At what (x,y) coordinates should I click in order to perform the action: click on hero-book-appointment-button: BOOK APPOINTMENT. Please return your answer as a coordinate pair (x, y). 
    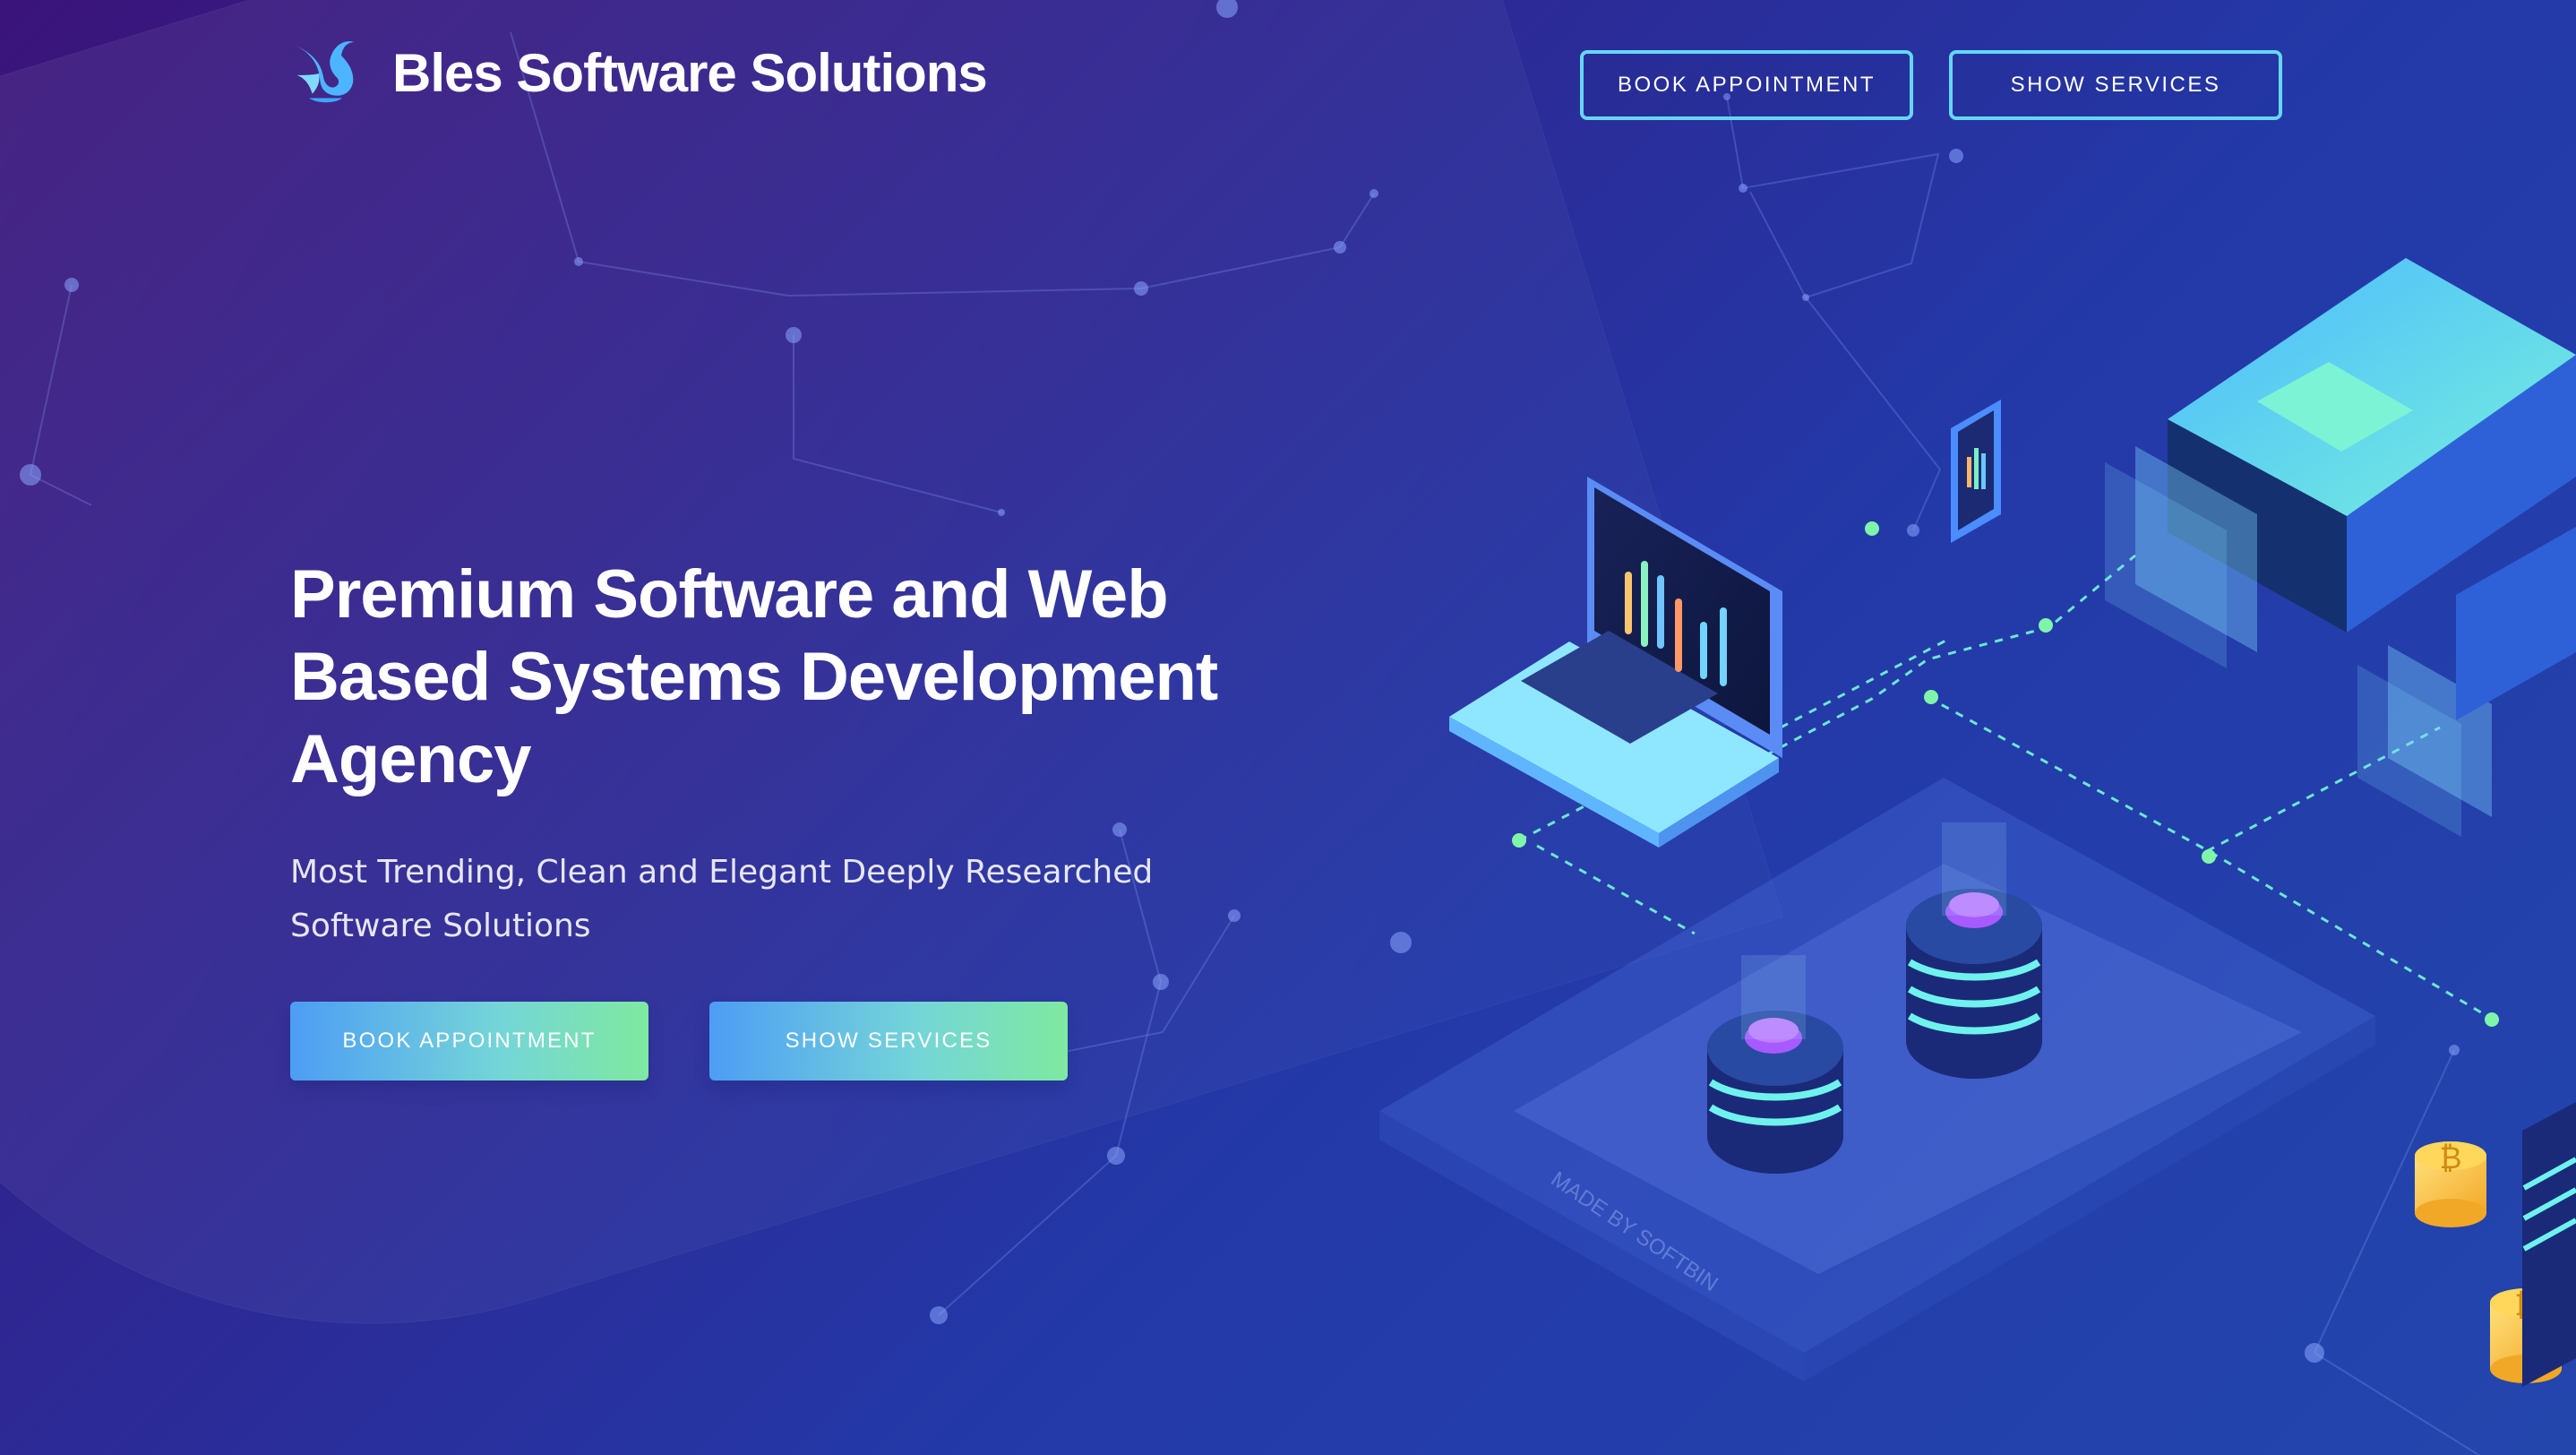
    Looking at the image, I should click on (469, 1041).